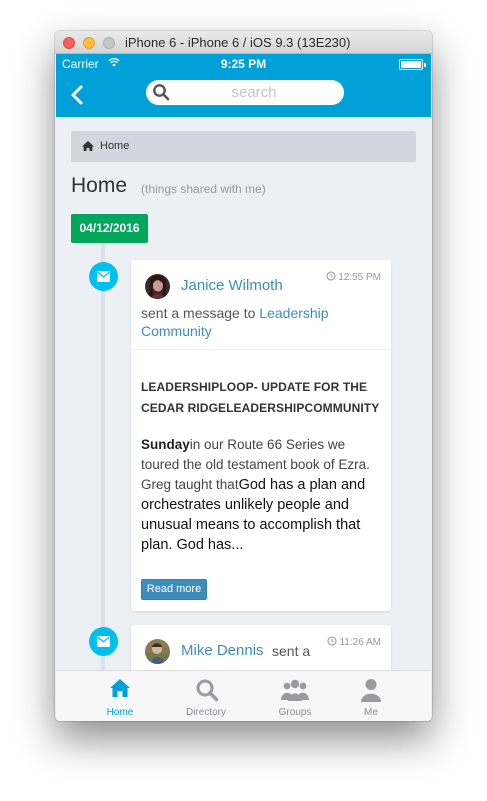 The image size is (487, 801). I want to click on status-bar: Carrier 9:25 PM, so click(243, 64).